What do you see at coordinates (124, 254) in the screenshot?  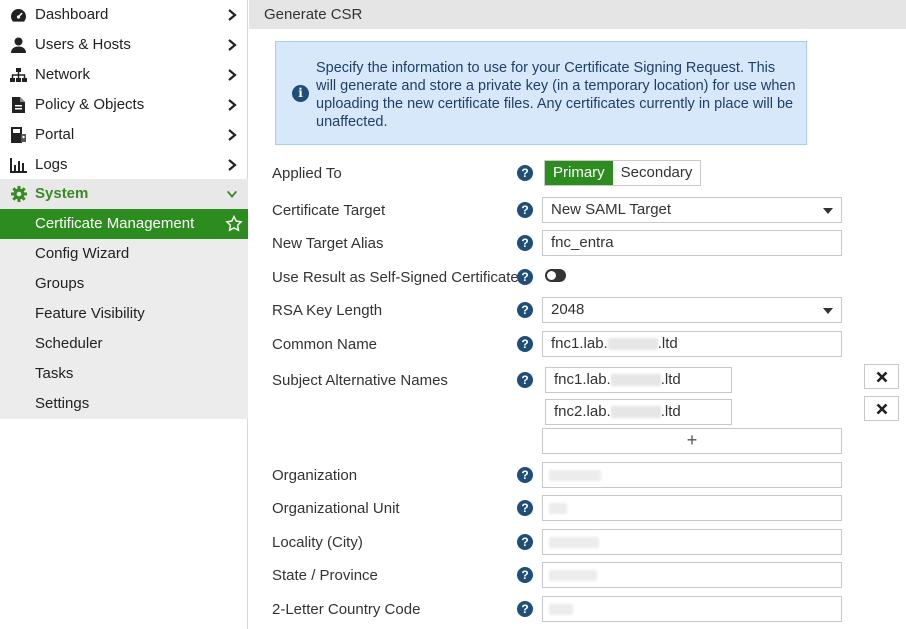 I see `sidebar-item-config-wizard: Config Wizard` at bounding box center [124, 254].